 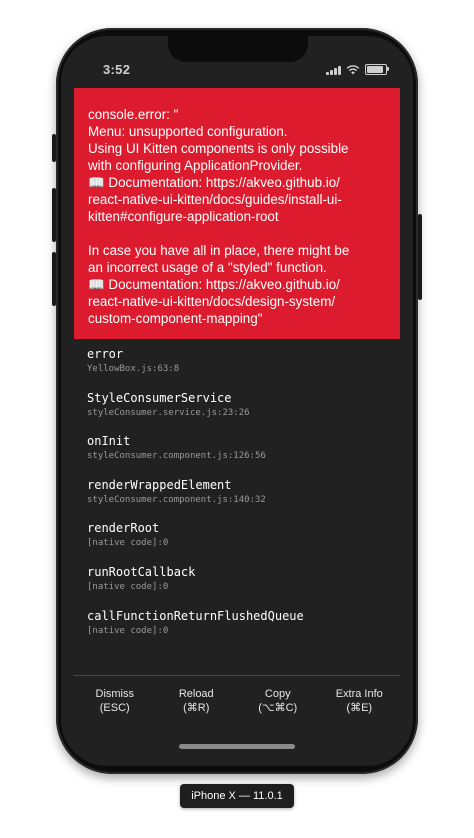 I want to click on extra-info-label: Extra Info, so click(x=359, y=694).